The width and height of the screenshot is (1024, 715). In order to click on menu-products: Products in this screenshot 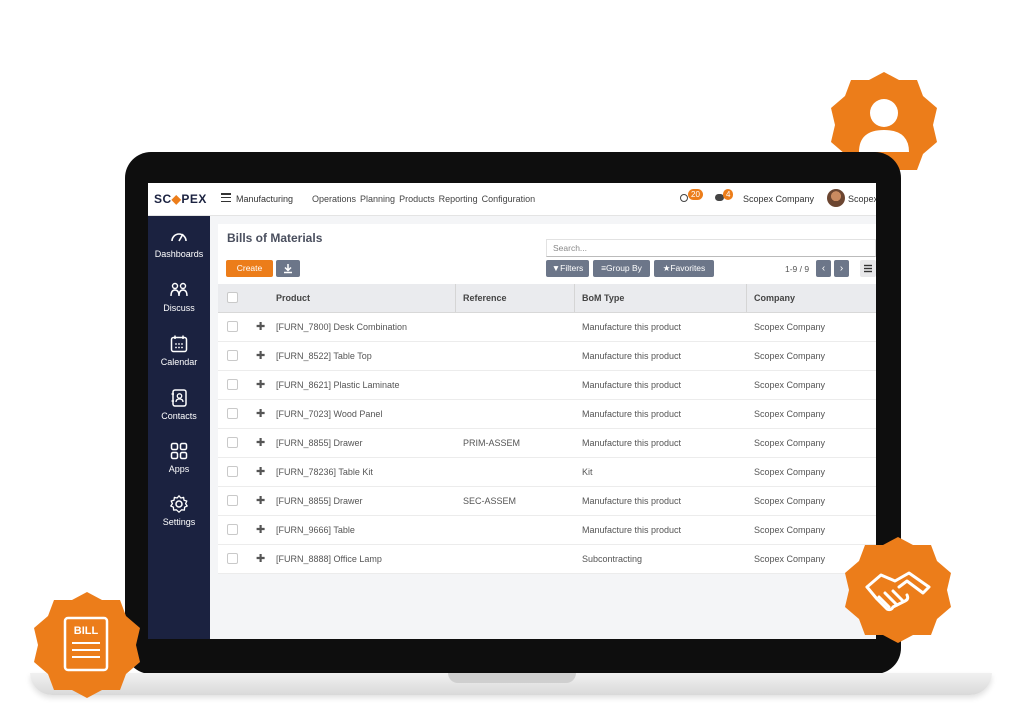, I will do `click(417, 199)`.